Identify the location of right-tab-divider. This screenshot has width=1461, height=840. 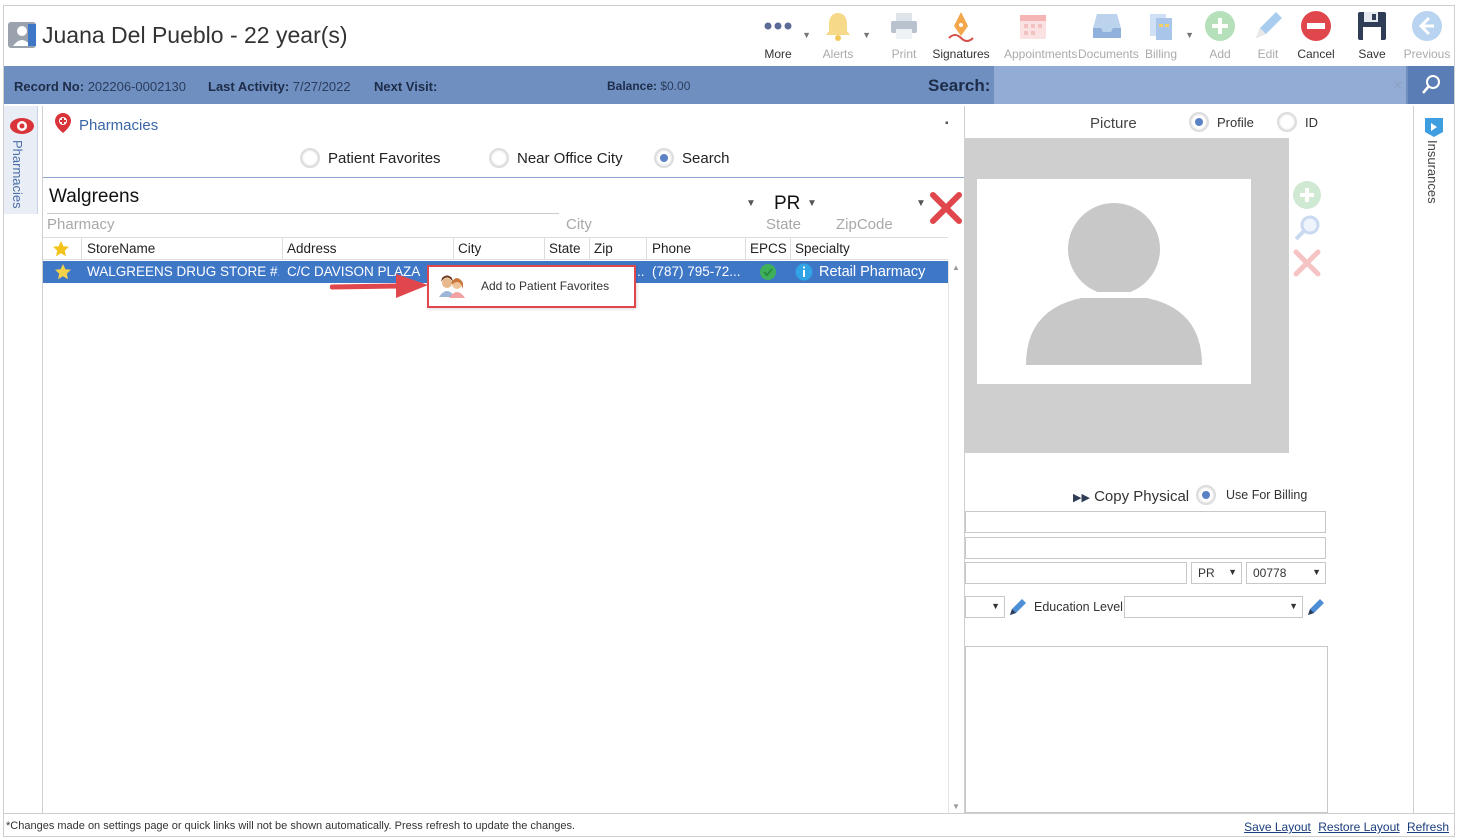
(1413, 460).